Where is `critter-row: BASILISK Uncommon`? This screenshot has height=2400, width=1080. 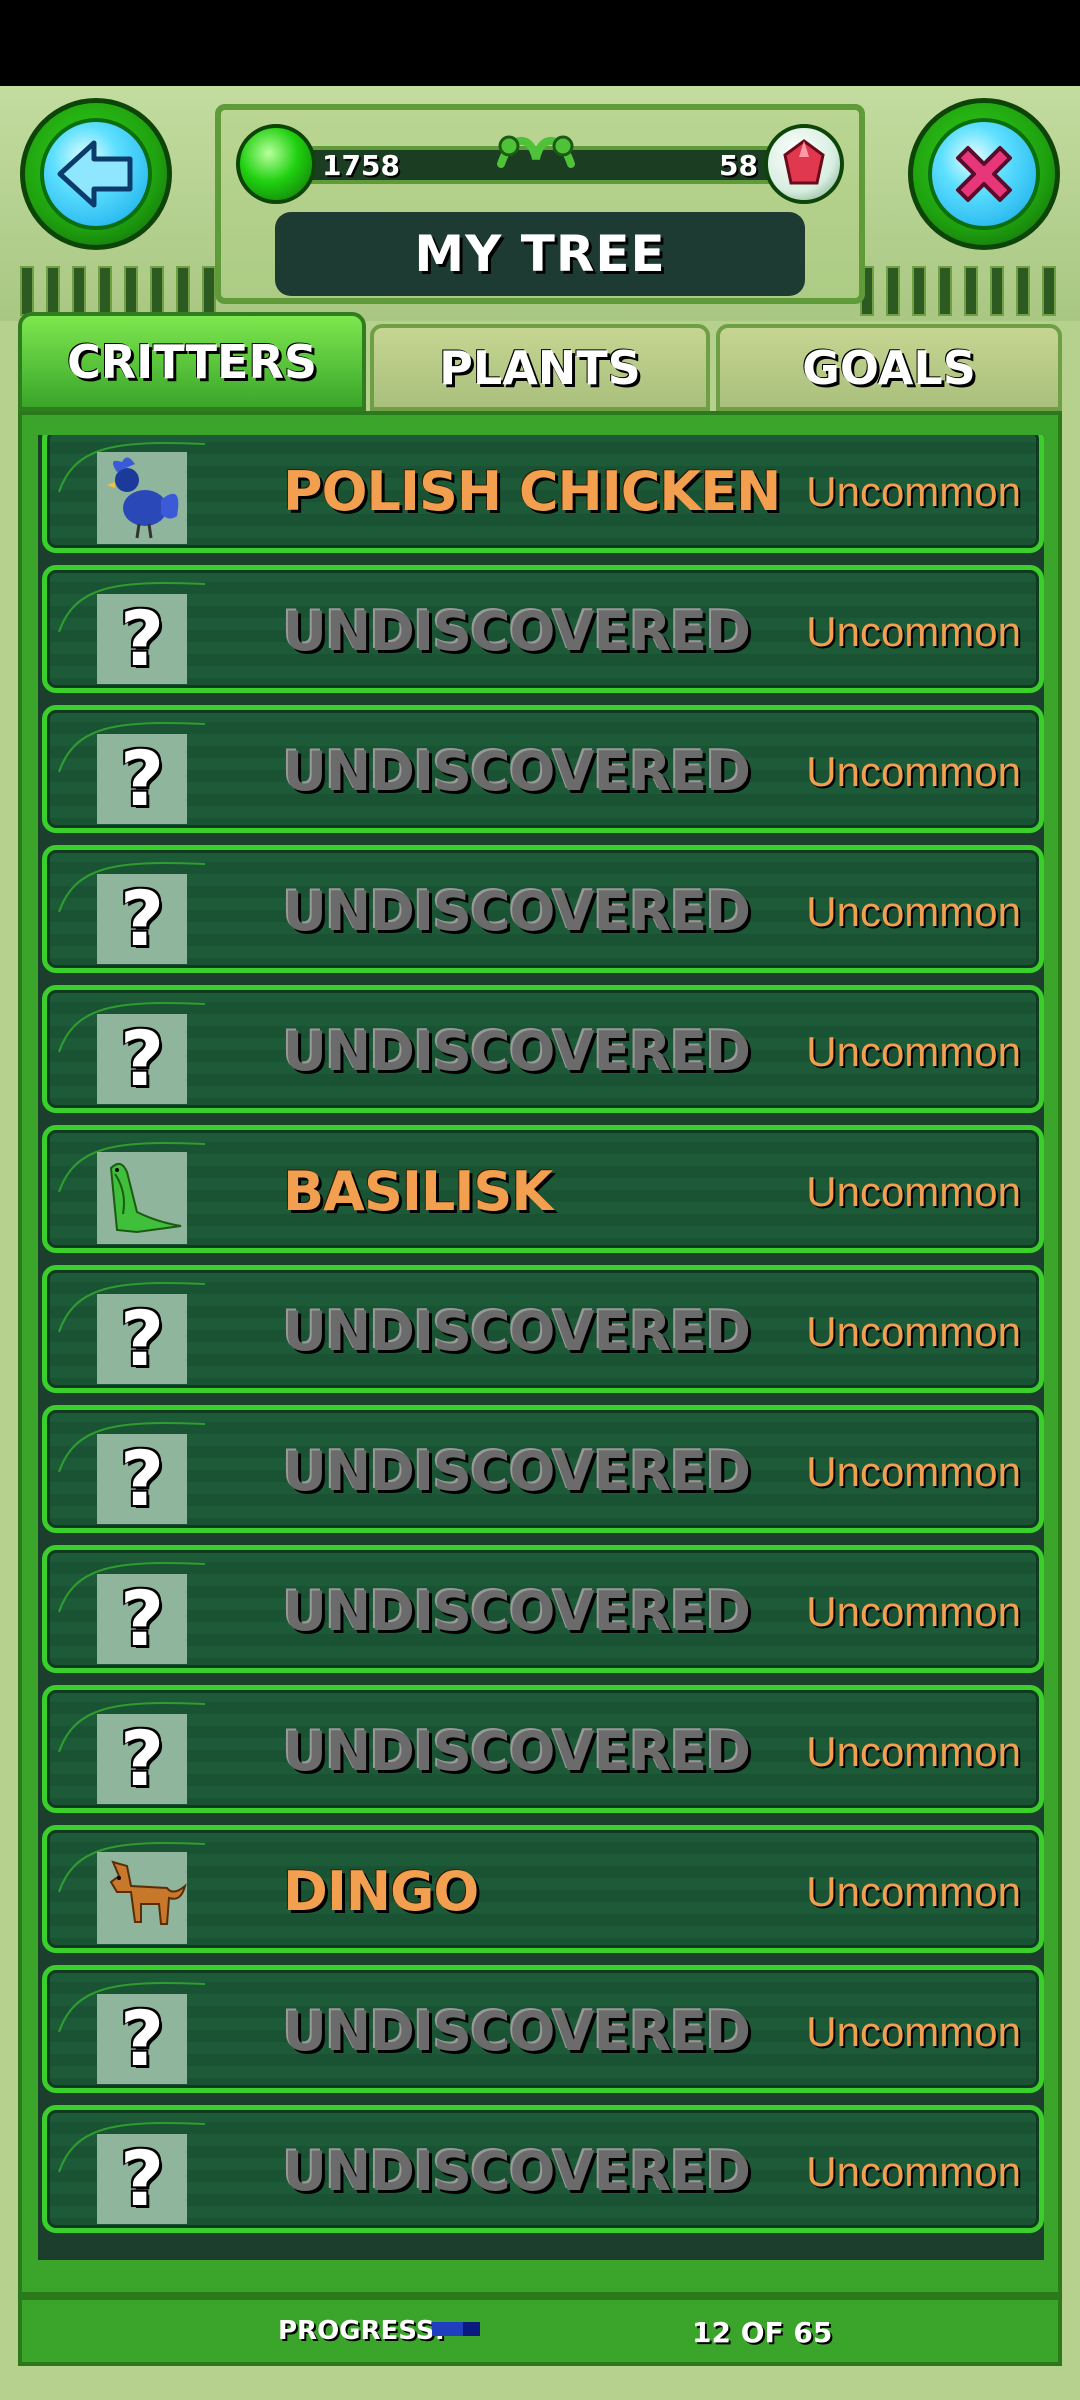
critter-row: BASILISK Uncommon is located at coordinates (543, 1189).